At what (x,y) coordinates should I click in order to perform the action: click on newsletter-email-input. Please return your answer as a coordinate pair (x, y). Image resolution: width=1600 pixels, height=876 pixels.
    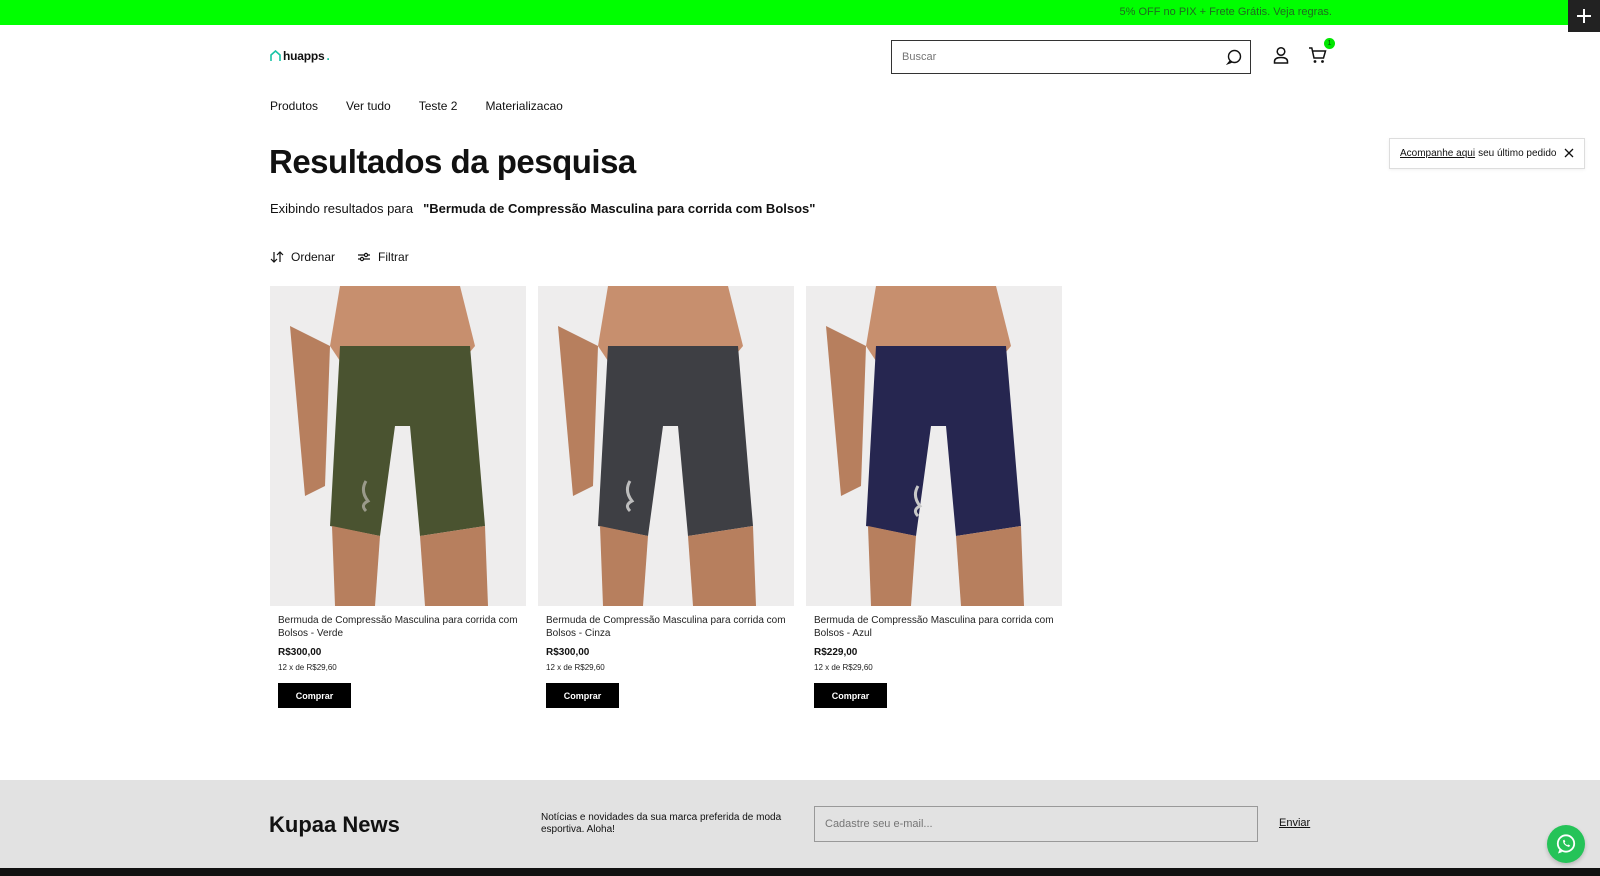
    Looking at the image, I should click on (1036, 824).